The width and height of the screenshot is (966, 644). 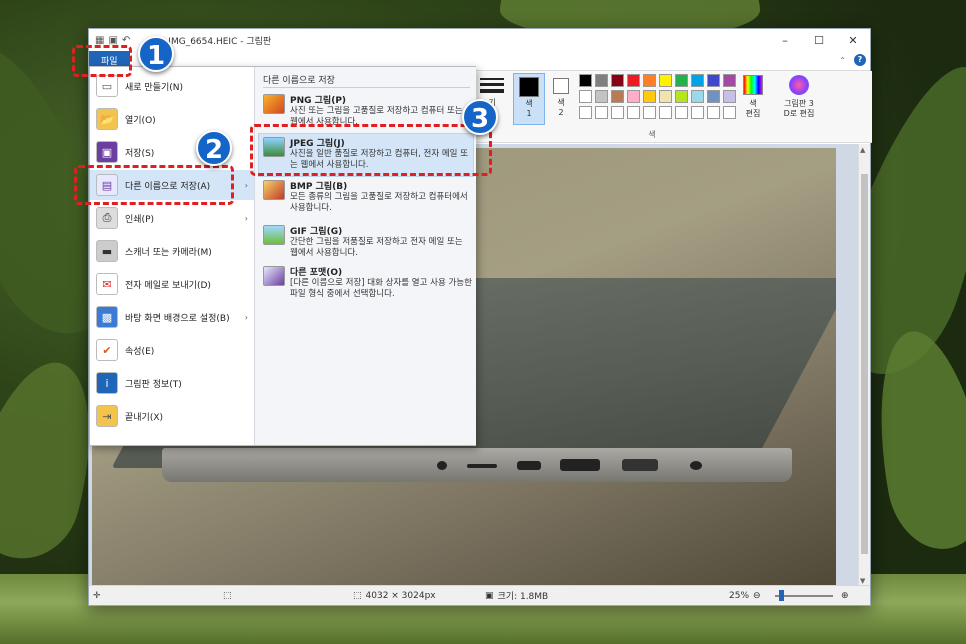 What do you see at coordinates (107, 284) in the screenshot?
I see `email-icon: ✉` at bounding box center [107, 284].